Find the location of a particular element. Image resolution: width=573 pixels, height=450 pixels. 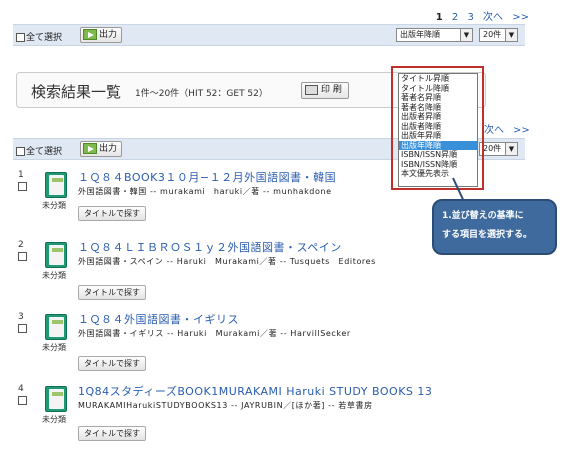

sort-option: 著者名昇順 is located at coordinates (438, 98).